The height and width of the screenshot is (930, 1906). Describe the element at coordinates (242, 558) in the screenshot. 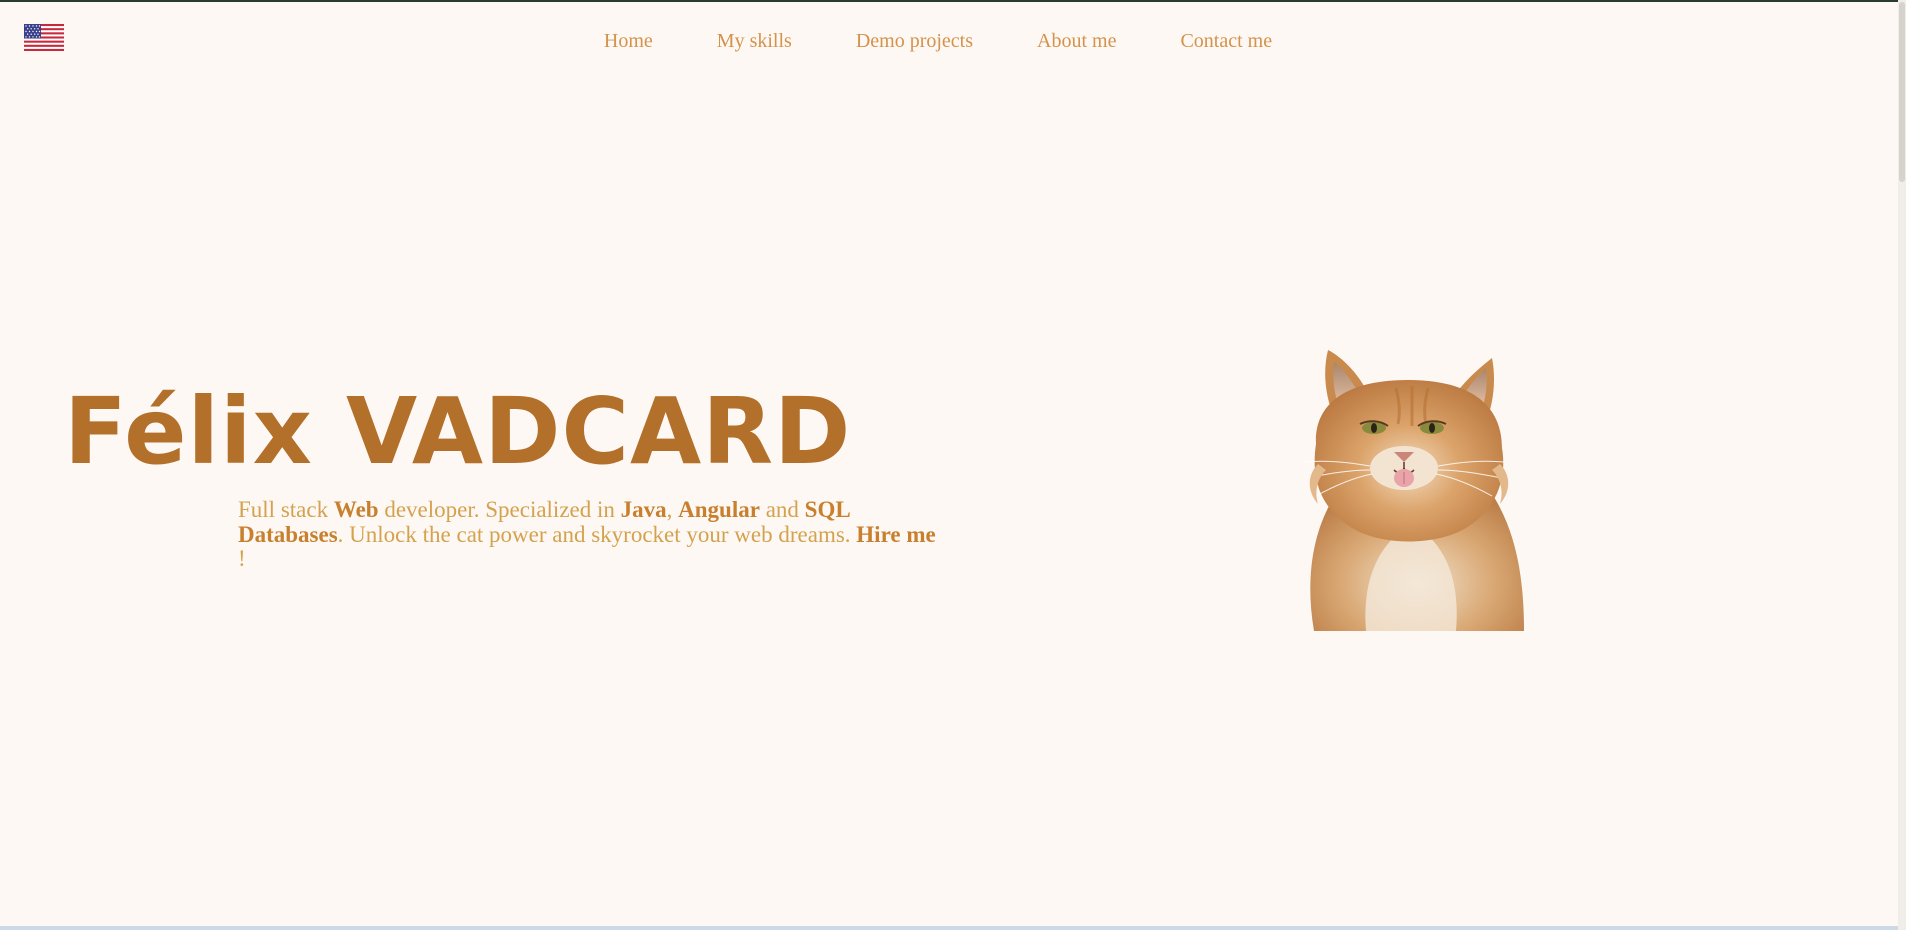

I see `desc-text: !` at that location.